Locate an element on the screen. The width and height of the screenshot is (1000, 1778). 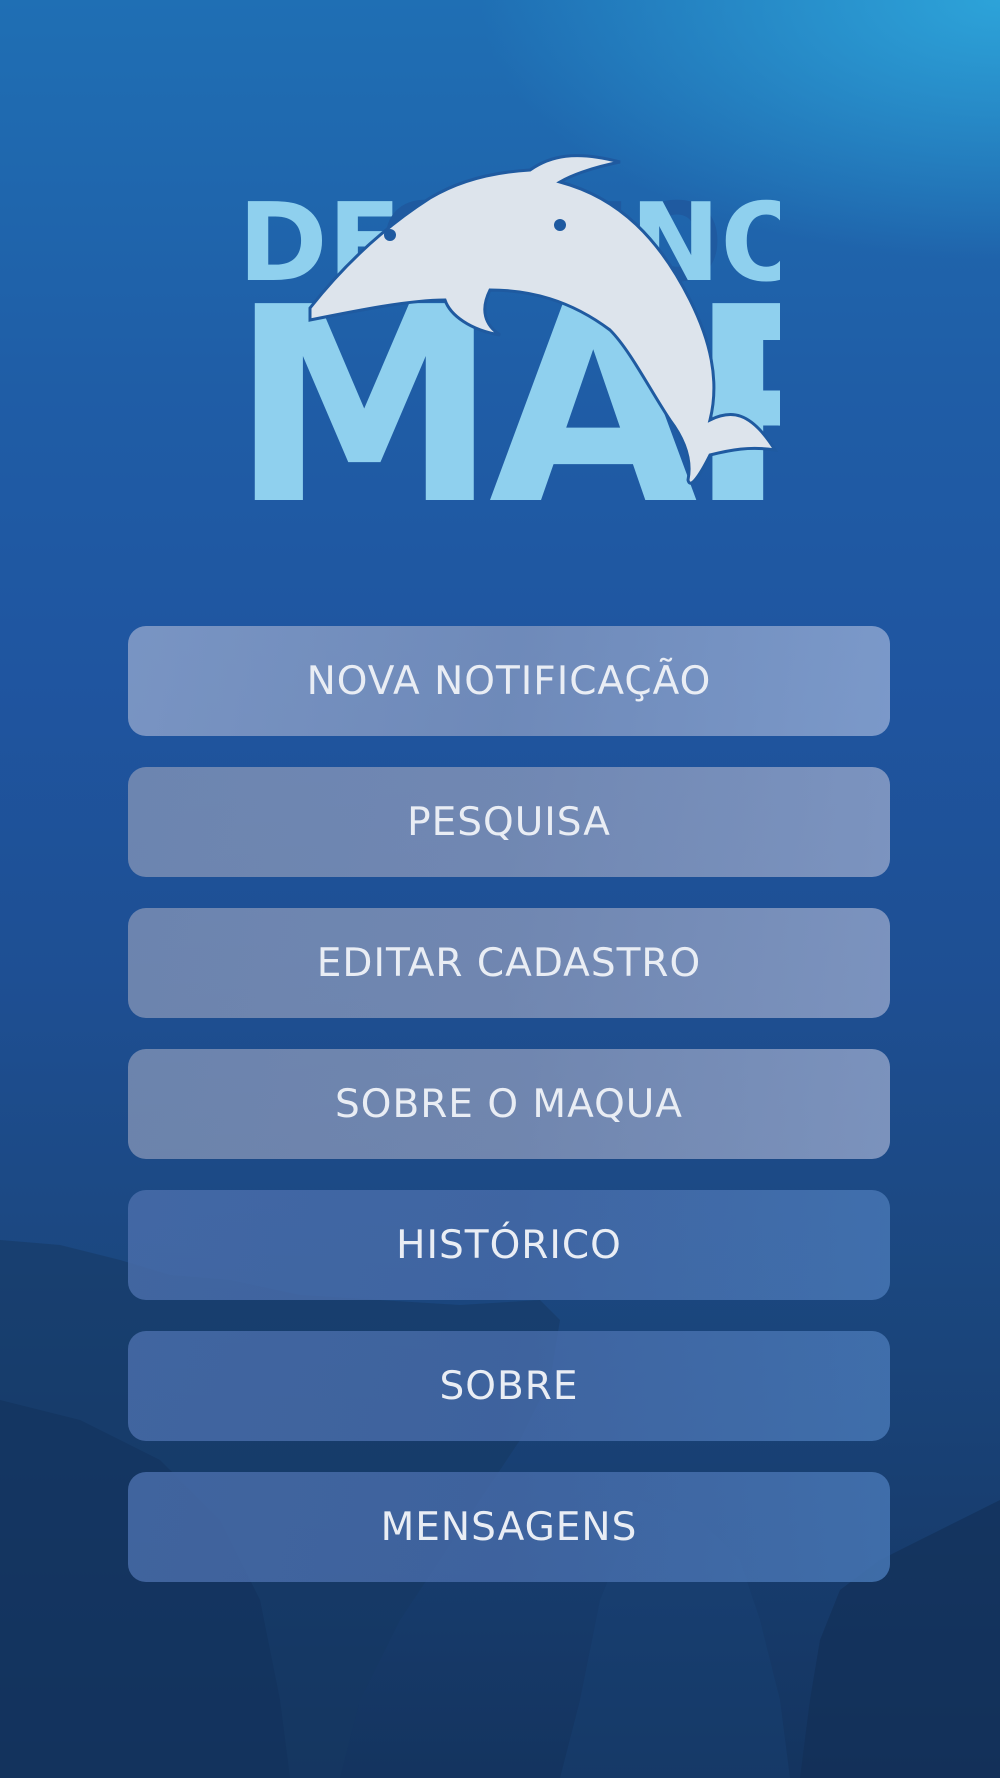
nova-notificacao-label: NOVA NOTIFICAÇÃO is located at coordinates (509, 681).